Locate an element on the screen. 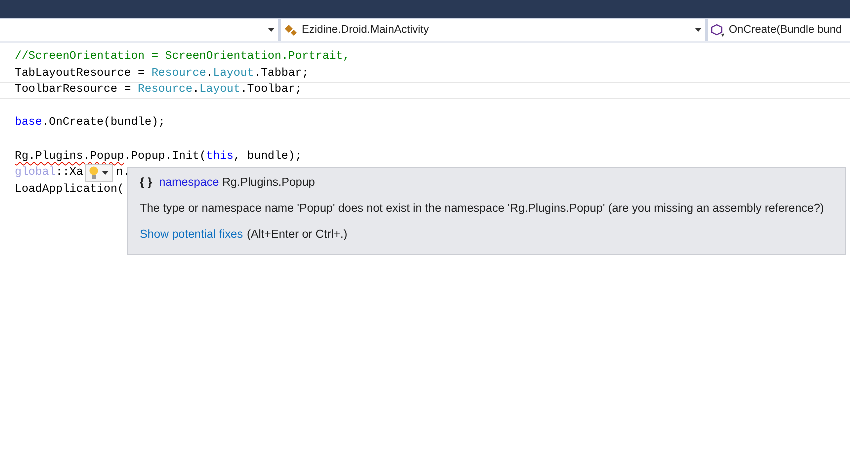  code-text: n. is located at coordinates (123, 174).